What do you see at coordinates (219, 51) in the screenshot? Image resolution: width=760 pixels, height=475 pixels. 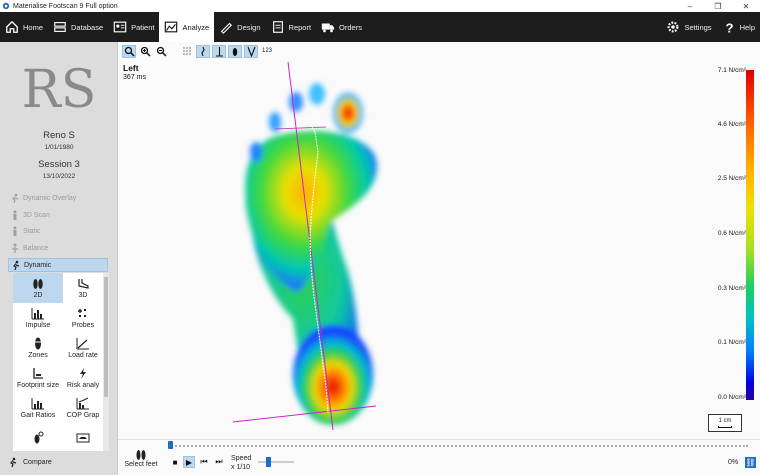 I see `axis-button` at bounding box center [219, 51].